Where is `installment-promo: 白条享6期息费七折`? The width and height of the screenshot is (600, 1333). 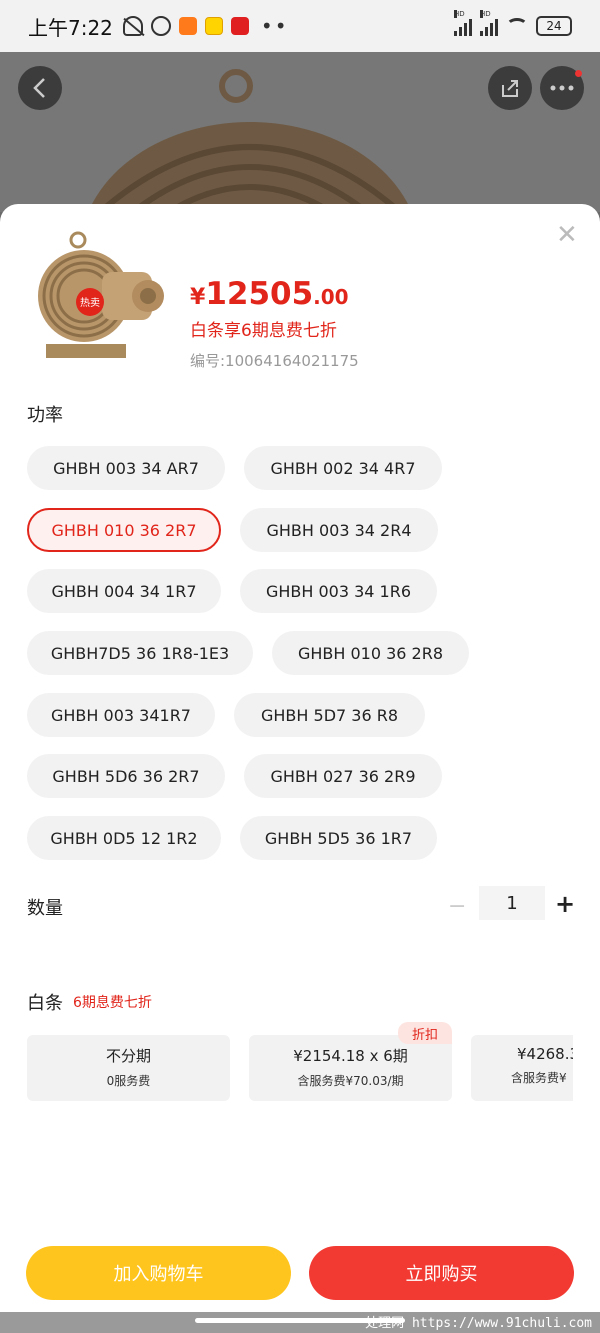 installment-promo: 白条享6期息费七折 is located at coordinates (263, 331).